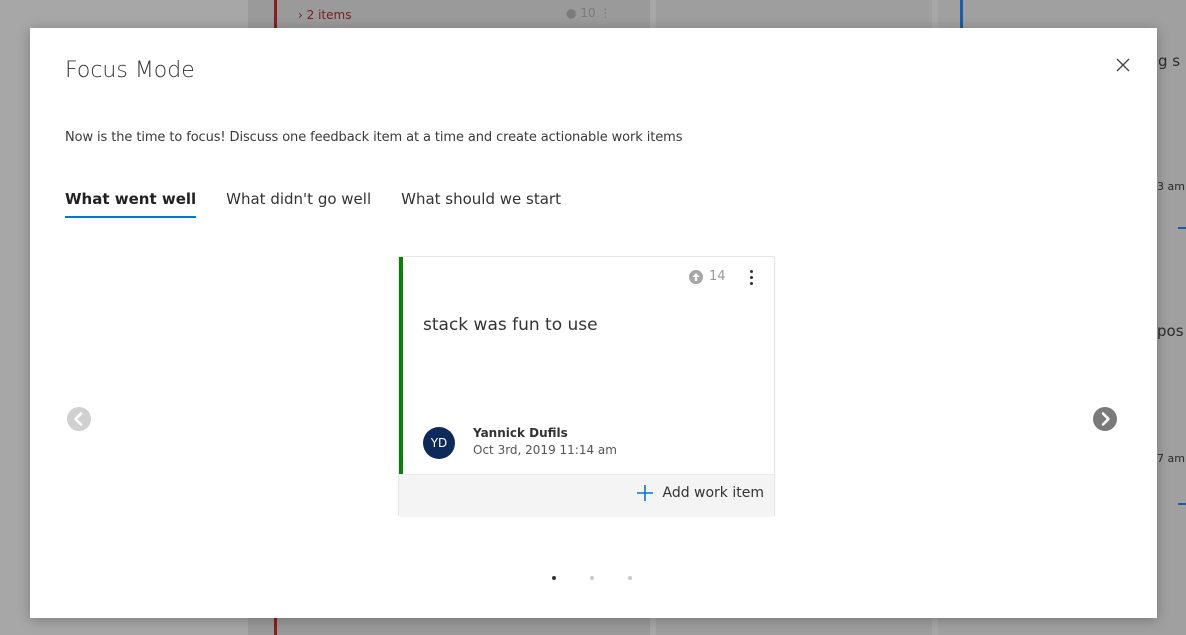 The image size is (1186, 635). Describe the element at coordinates (131, 204) in the screenshot. I see `tab-what-went-well: What went well` at that location.